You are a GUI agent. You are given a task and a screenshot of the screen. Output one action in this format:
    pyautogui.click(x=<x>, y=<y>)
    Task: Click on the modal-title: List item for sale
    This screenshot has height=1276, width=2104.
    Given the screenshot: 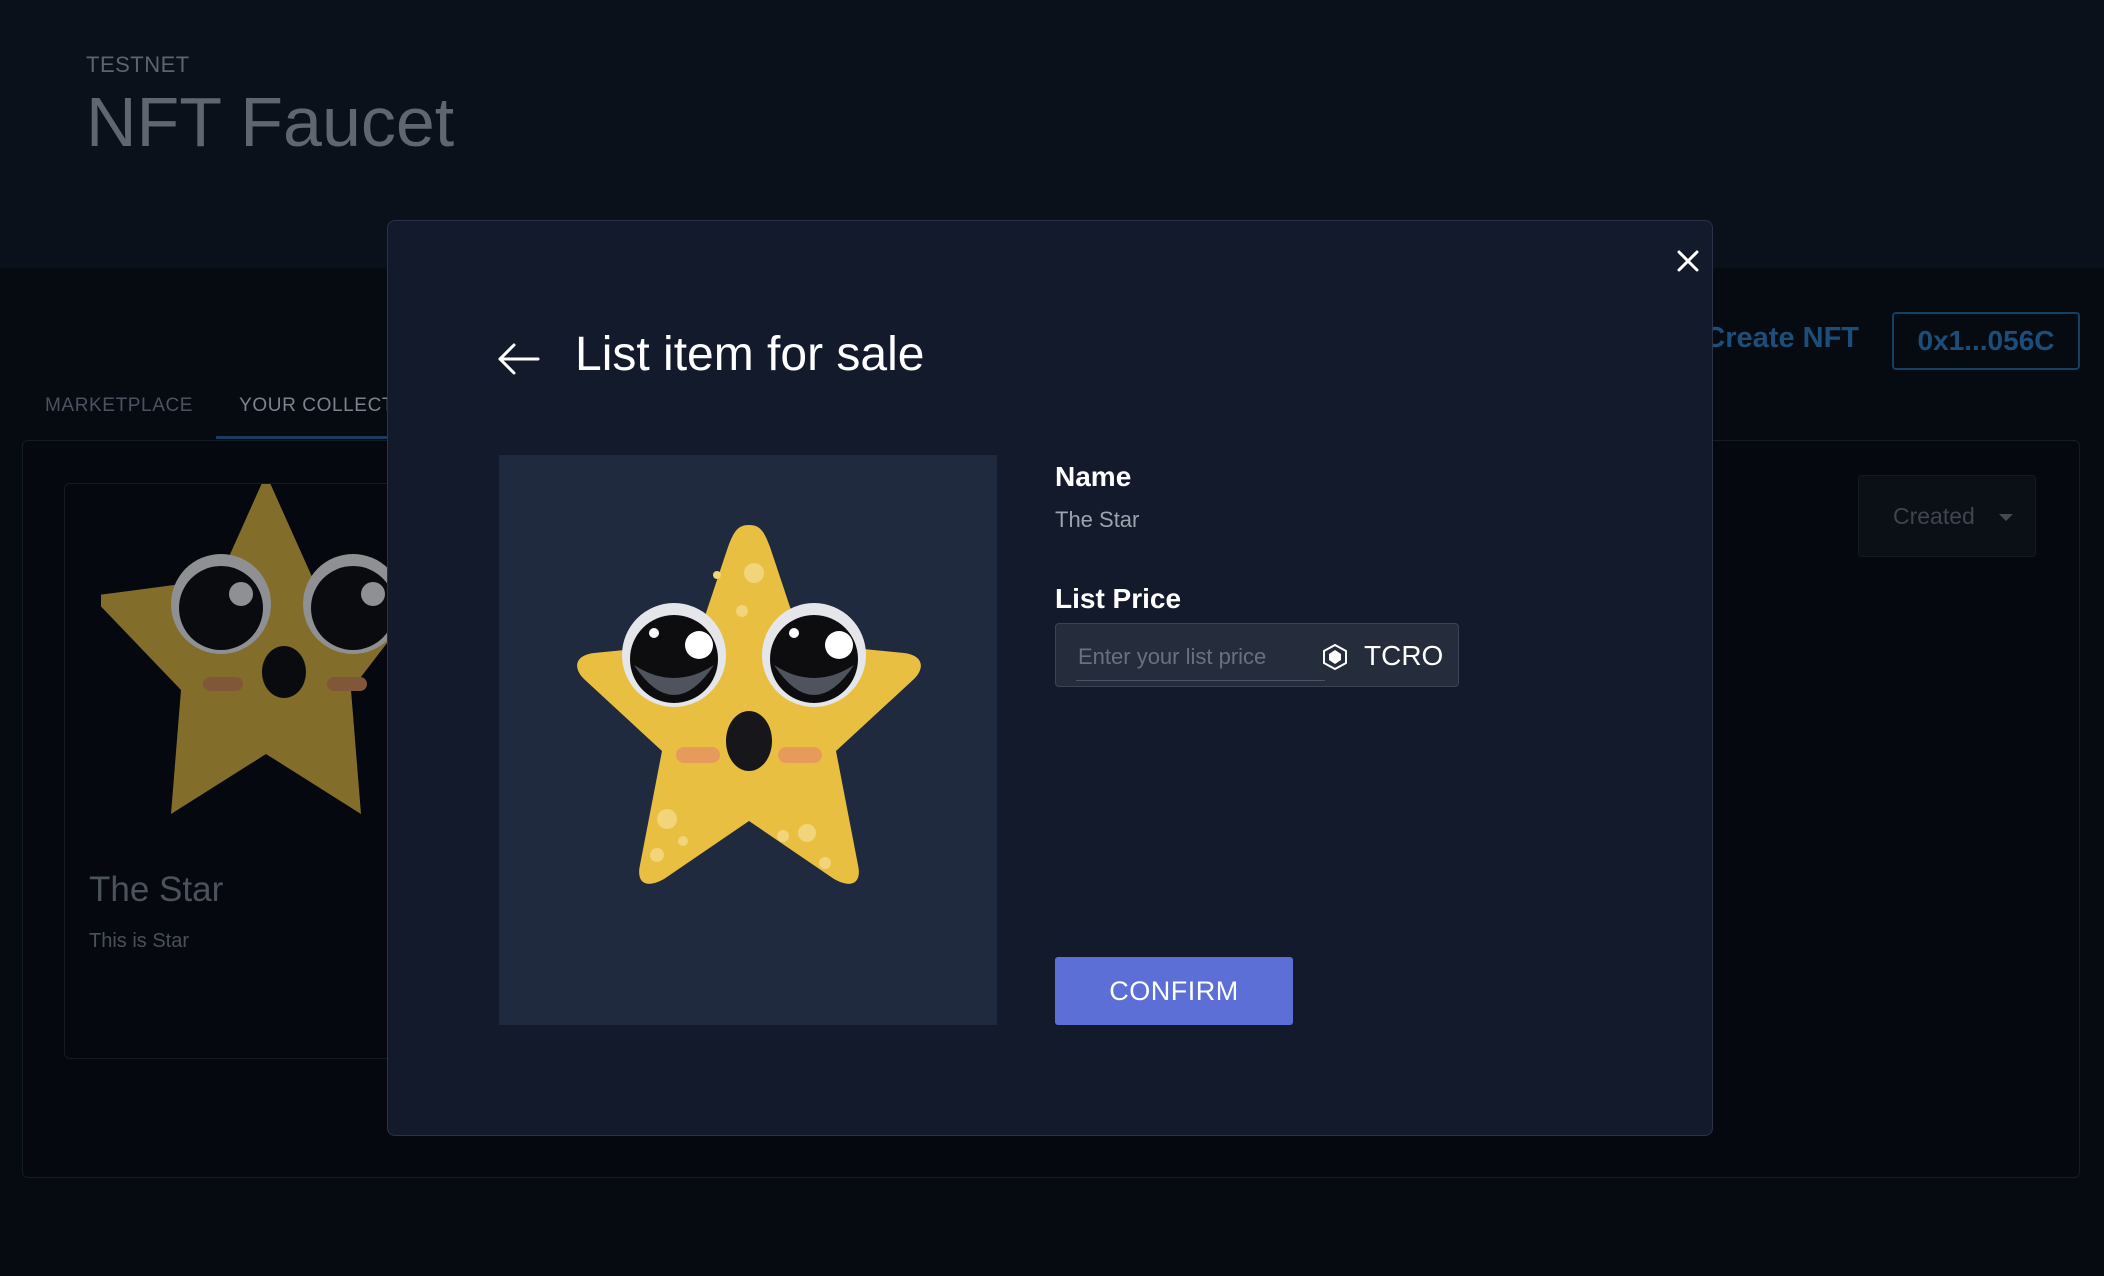 What is the action you would take?
    pyautogui.click(x=750, y=354)
    